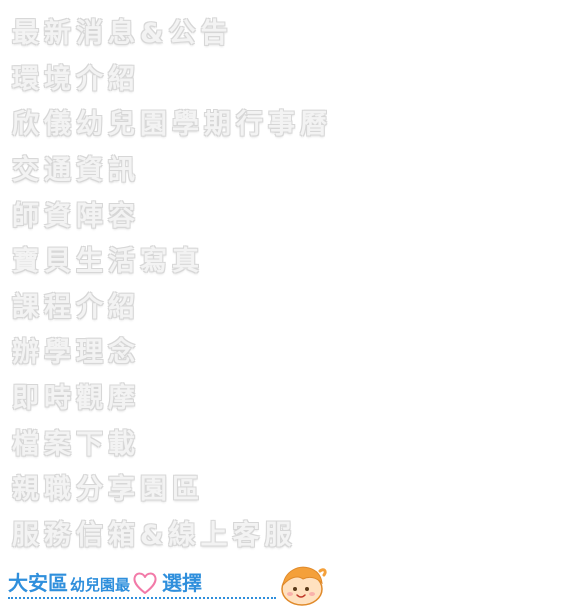  Describe the element at coordinates (145, 583) in the screenshot. I see `heart-outline-icon` at that location.